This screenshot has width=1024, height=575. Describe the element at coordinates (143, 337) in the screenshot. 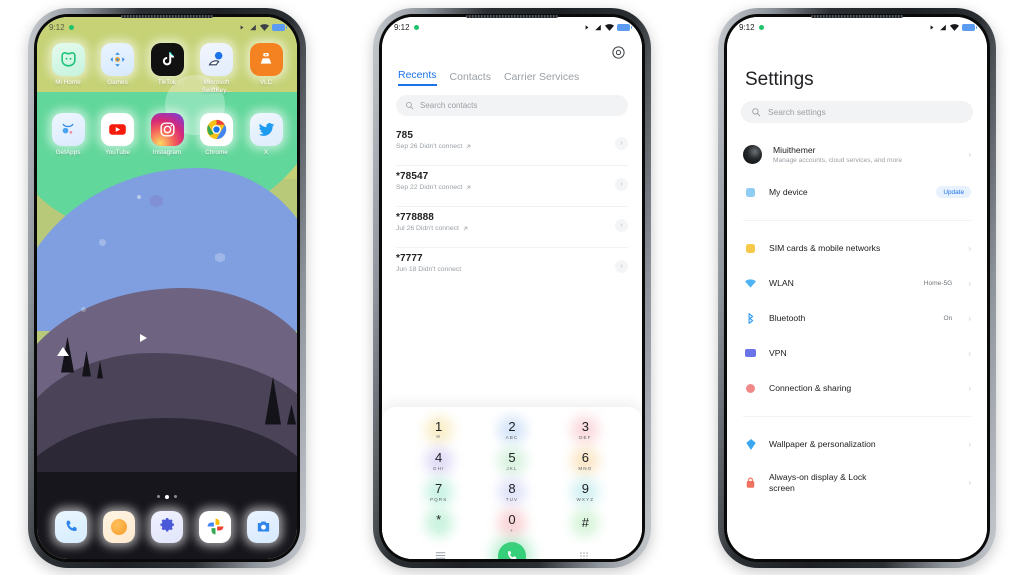

I see `wallpaper-play-marker` at that location.